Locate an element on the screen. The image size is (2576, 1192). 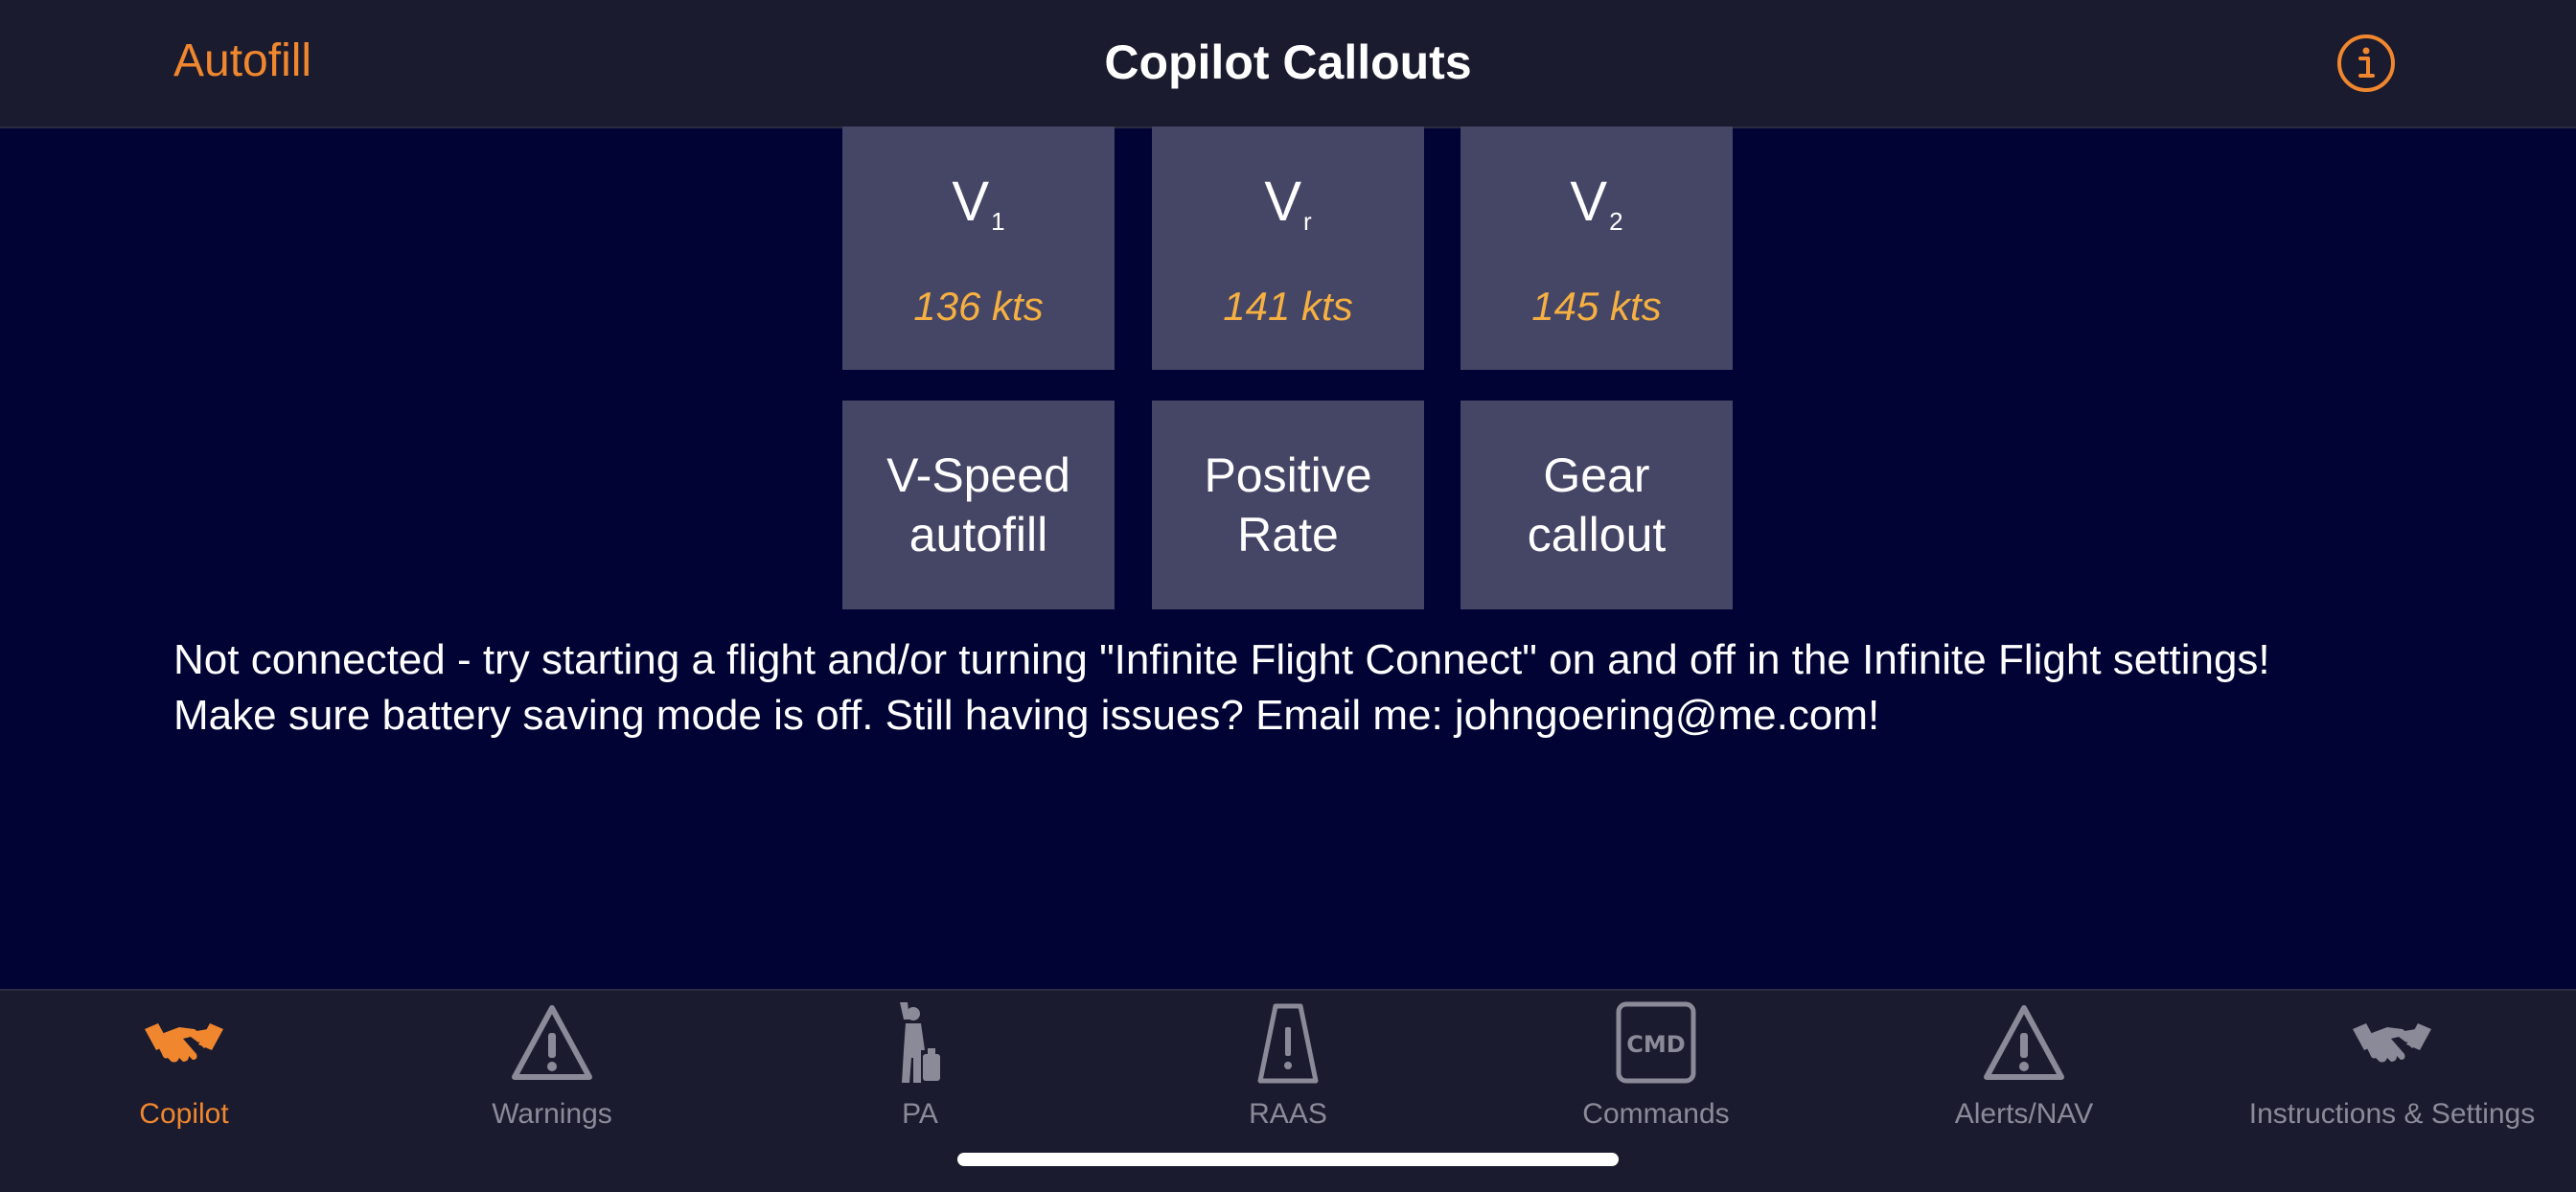
tab-raas-label: RAAS is located at coordinates (1288, 1114).